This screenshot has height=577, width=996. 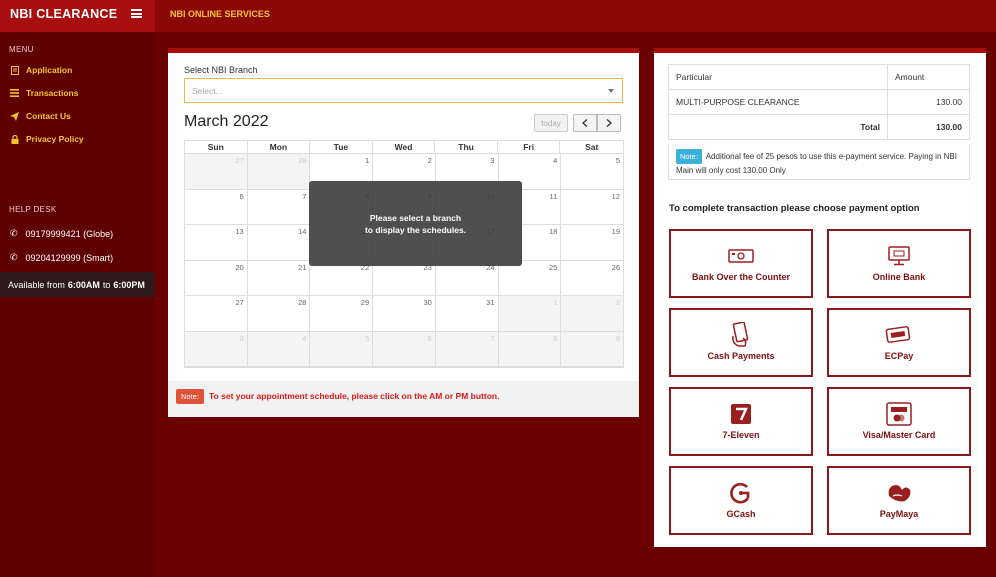 What do you see at coordinates (55, 139) in the screenshot?
I see `sidebar-item-label: Privacy Policy` at bounding box center [55, 139].